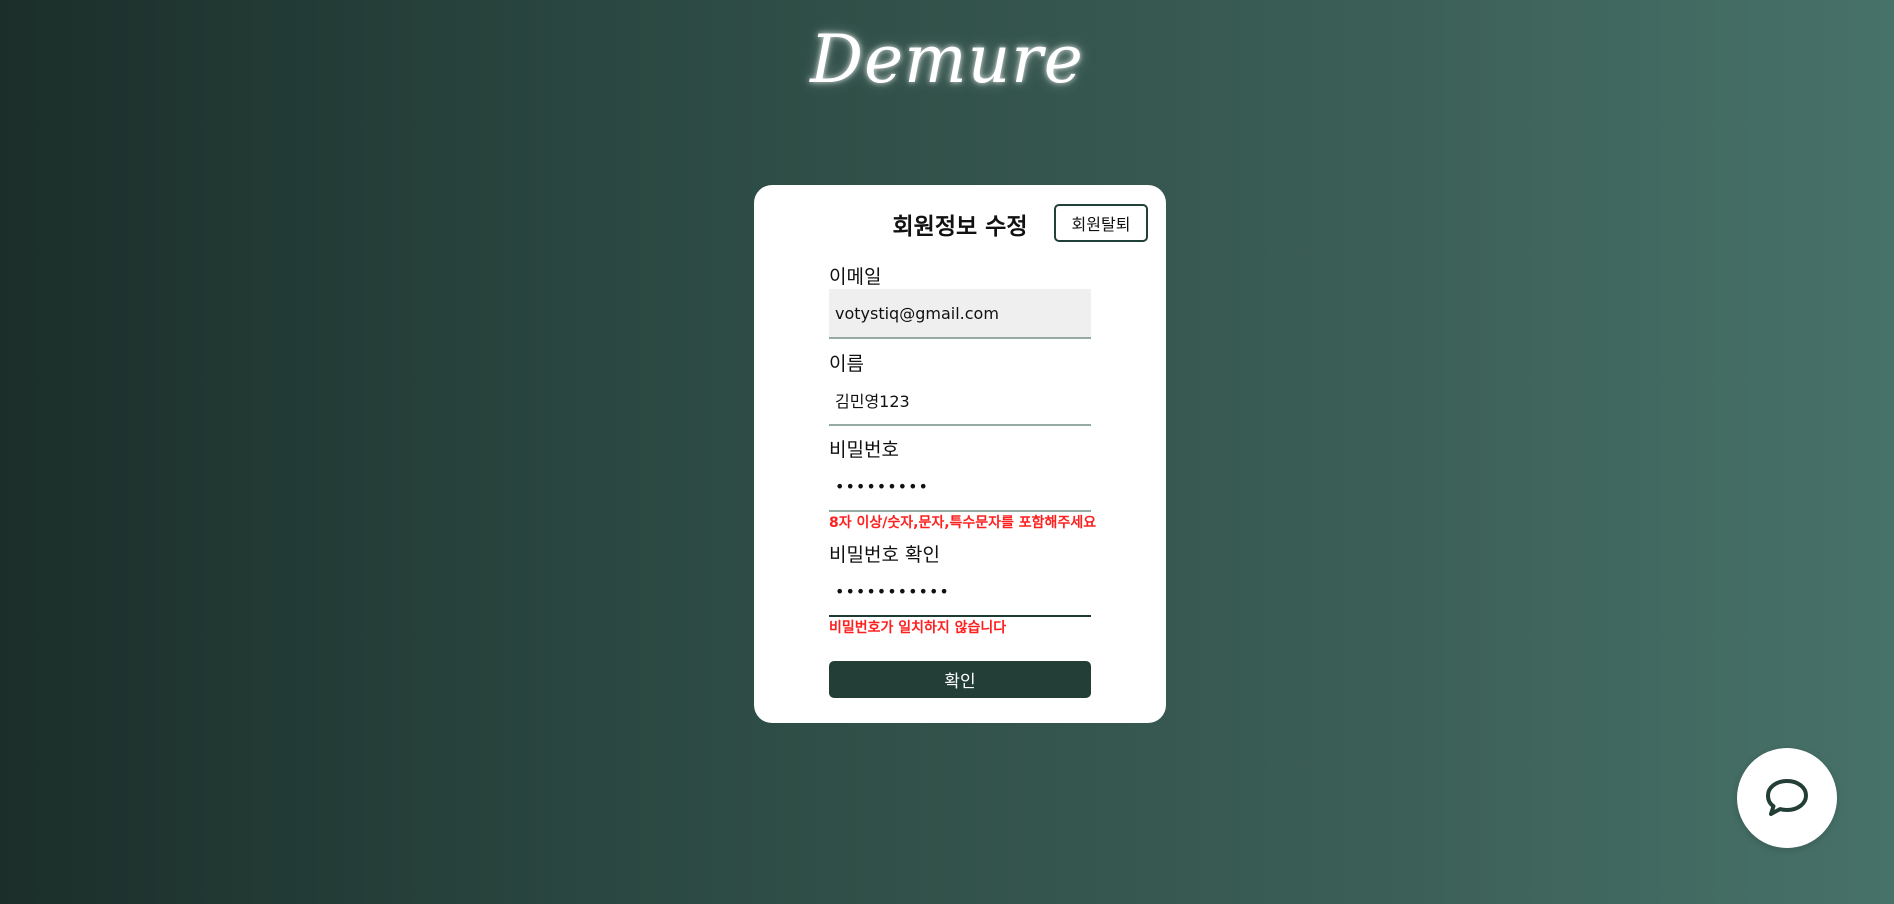 This screenshot has height=904, width=1894. What do you see at coordinates (960, 314) in the screenshot?
I see `email-field` at bounding box center [960, 314].